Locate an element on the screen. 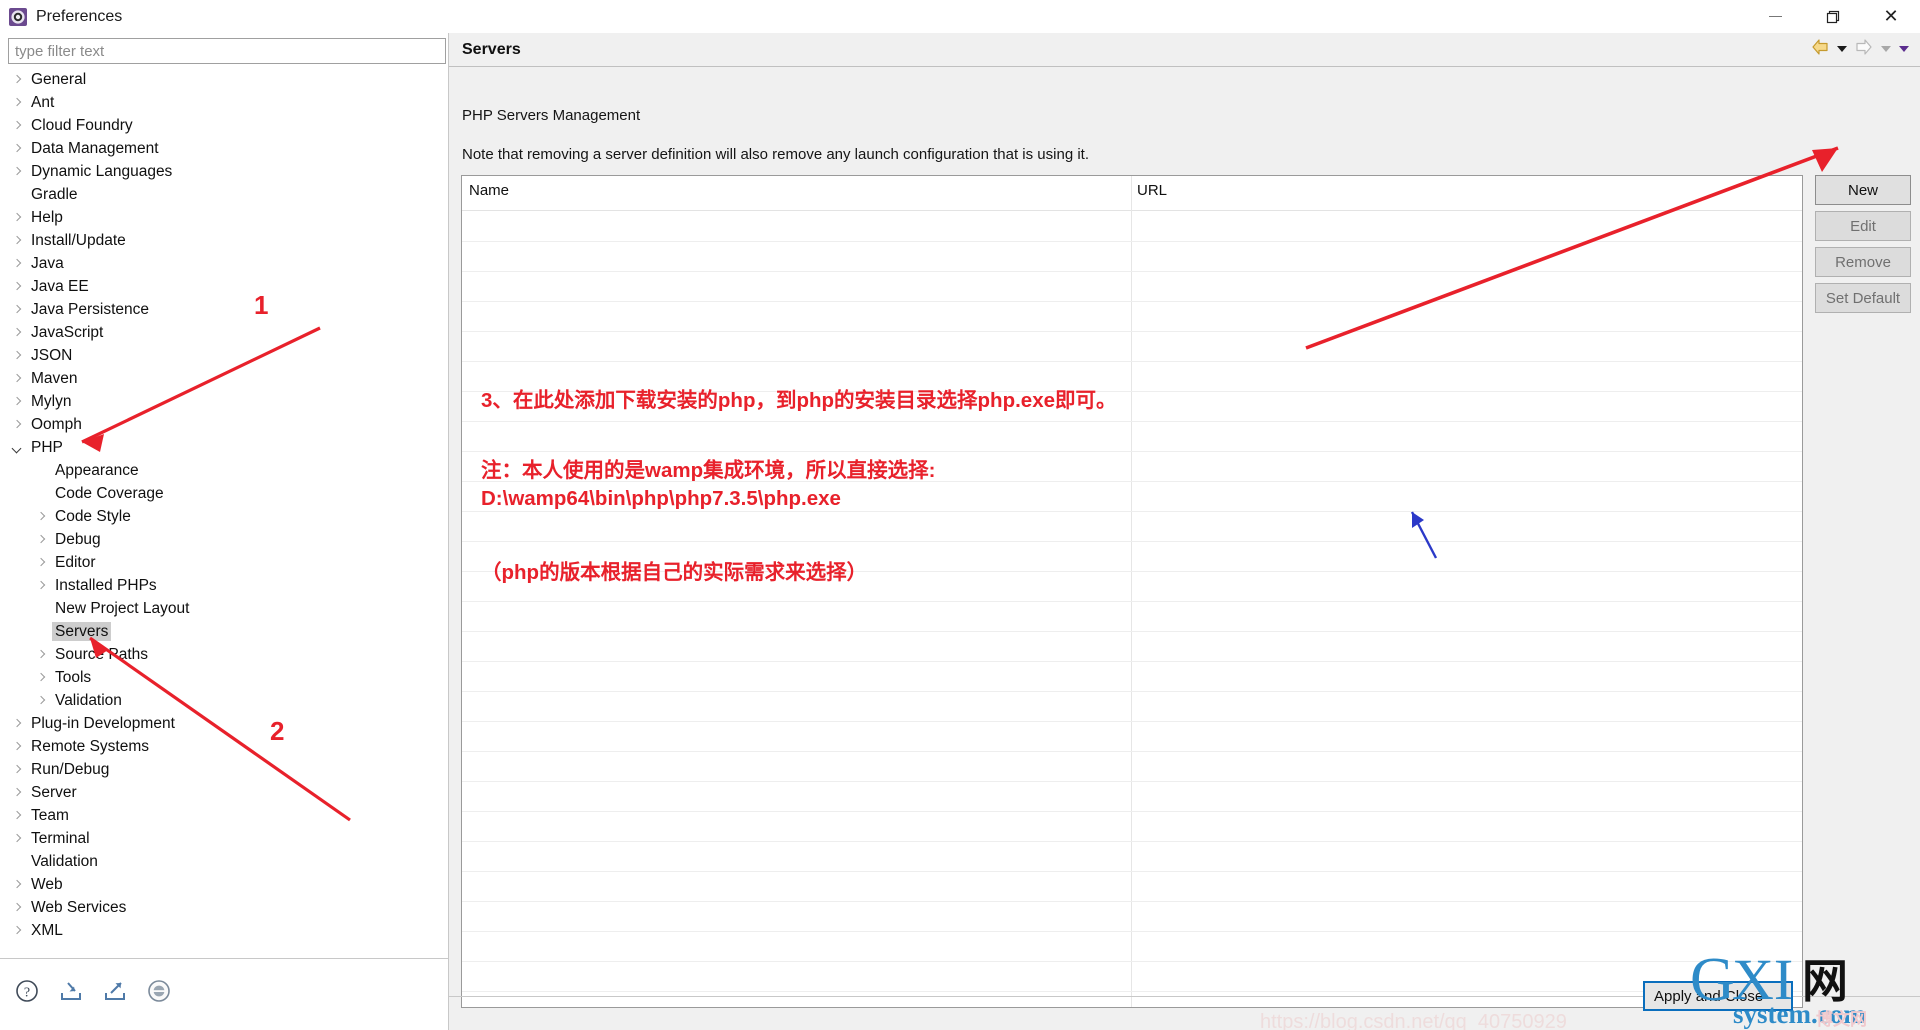  view-menu-dropdown-icon is located at coordinates (1904, 50).